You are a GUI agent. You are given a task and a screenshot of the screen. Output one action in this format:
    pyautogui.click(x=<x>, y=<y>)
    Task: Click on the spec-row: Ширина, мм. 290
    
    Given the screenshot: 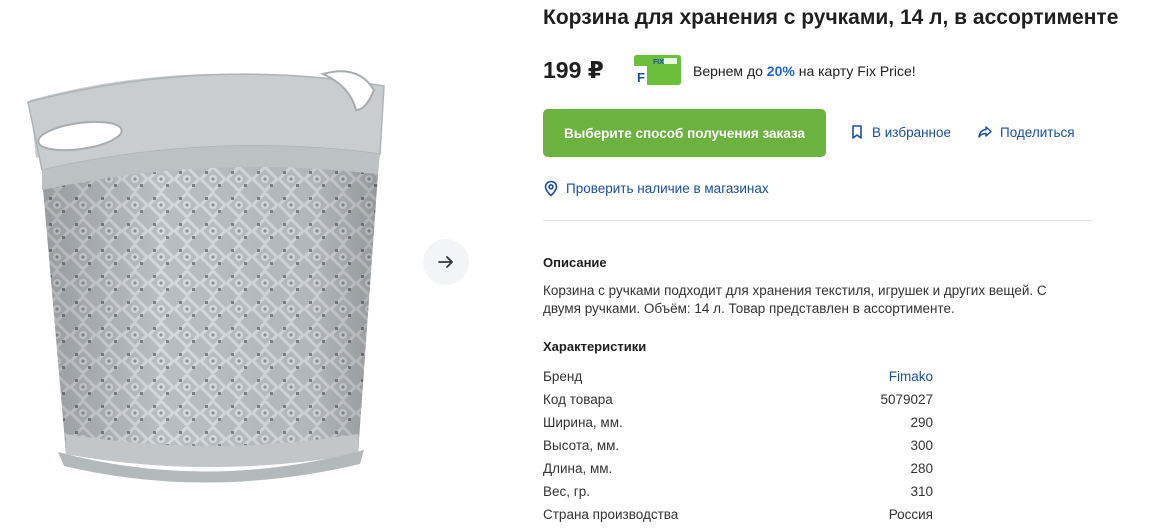 What is the action you would take?
    pyautogui.click(x=738, y=422)
    